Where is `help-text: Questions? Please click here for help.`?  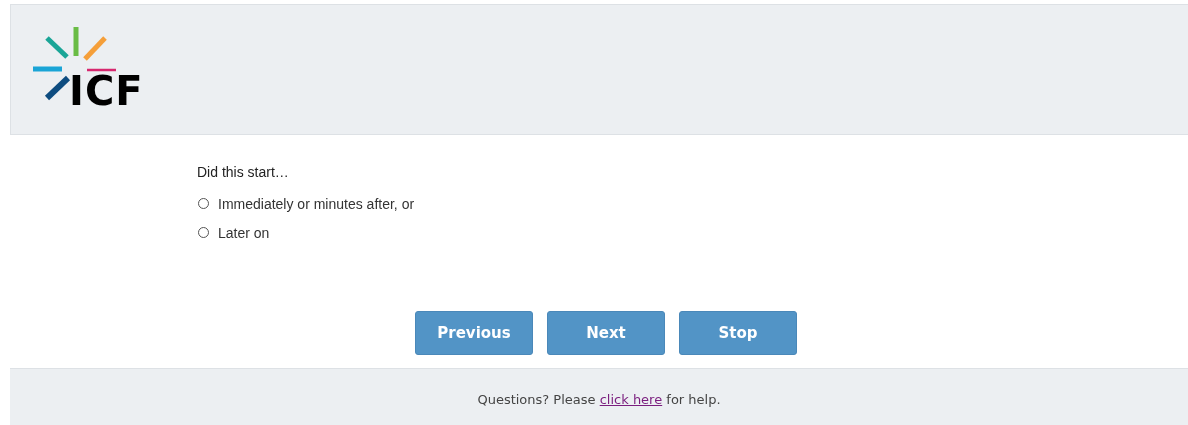 help-text: Questions? Please click here for help. is located at coordinates (599, 399).